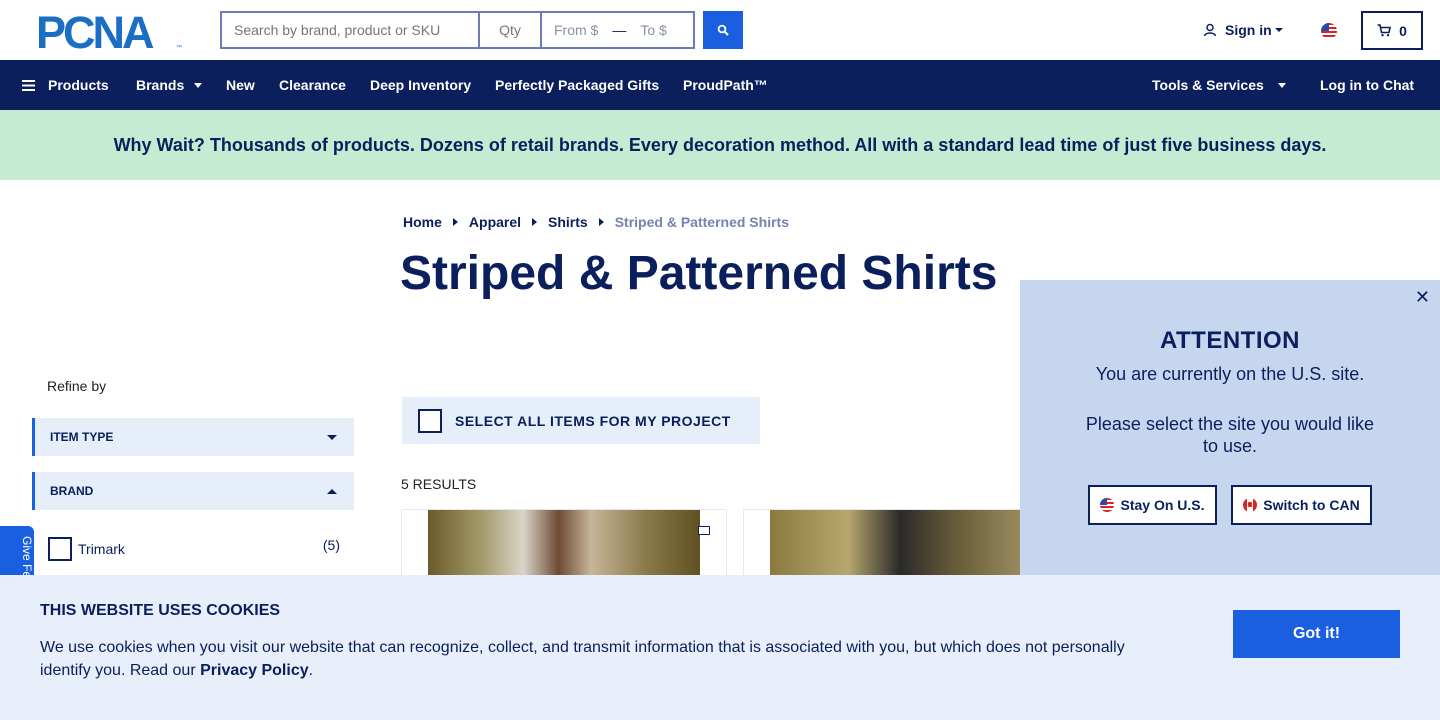 The image size is (1440, 720). I want to click on brand-option-label: Trimark, so click(101, 549).